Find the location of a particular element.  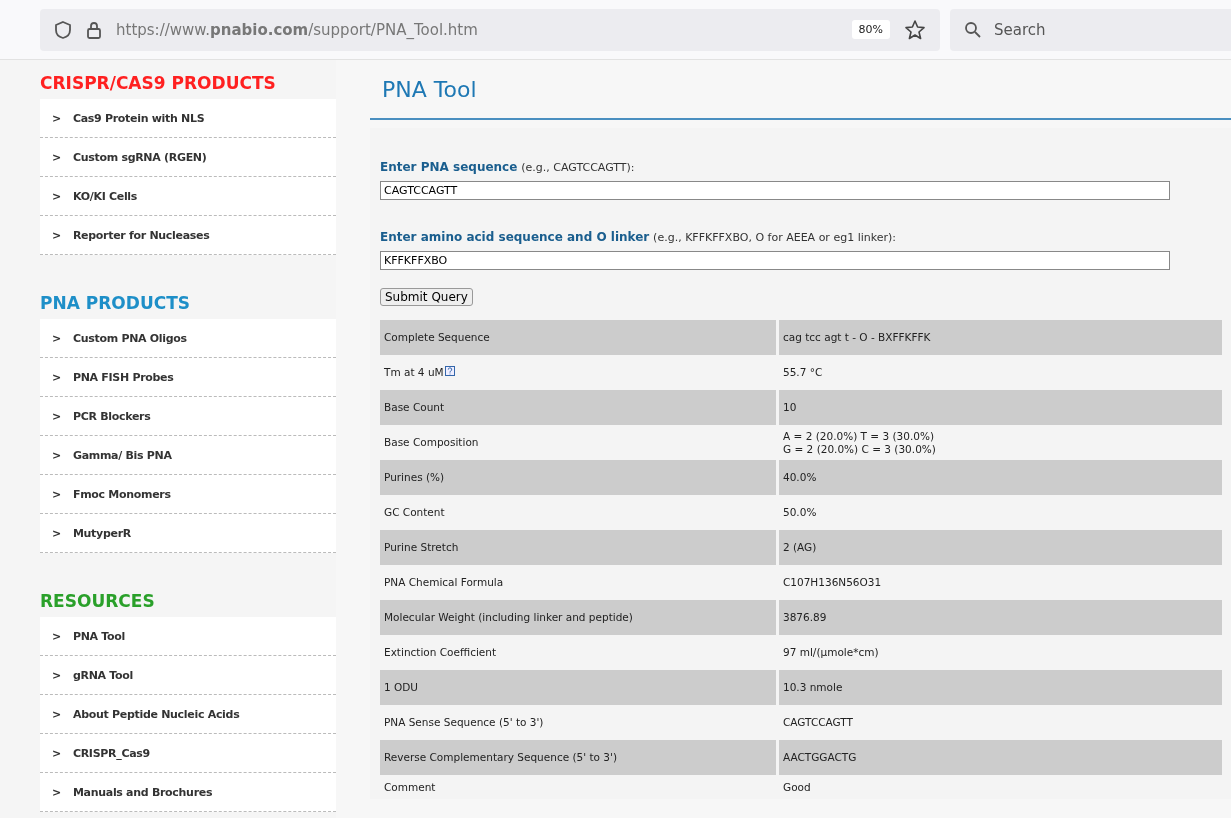

table-cell-text: Comment is located at coordinates (410, 787).